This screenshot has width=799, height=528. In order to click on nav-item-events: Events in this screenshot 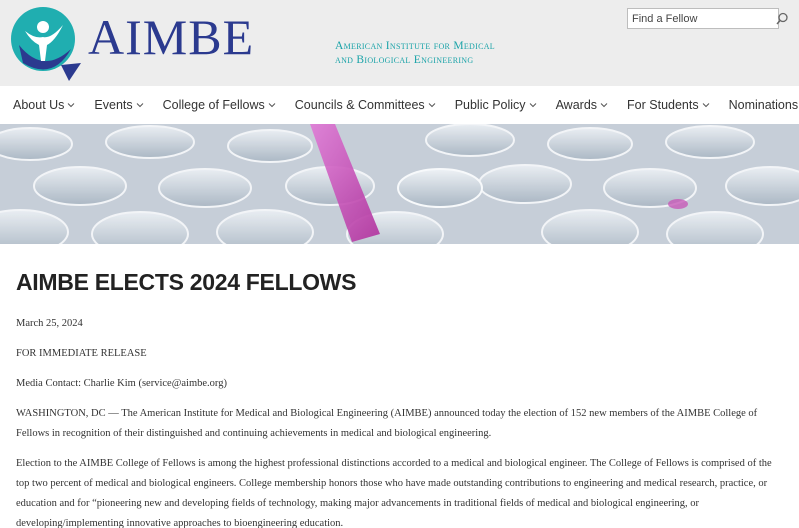, I will do `click(118, 105)`.